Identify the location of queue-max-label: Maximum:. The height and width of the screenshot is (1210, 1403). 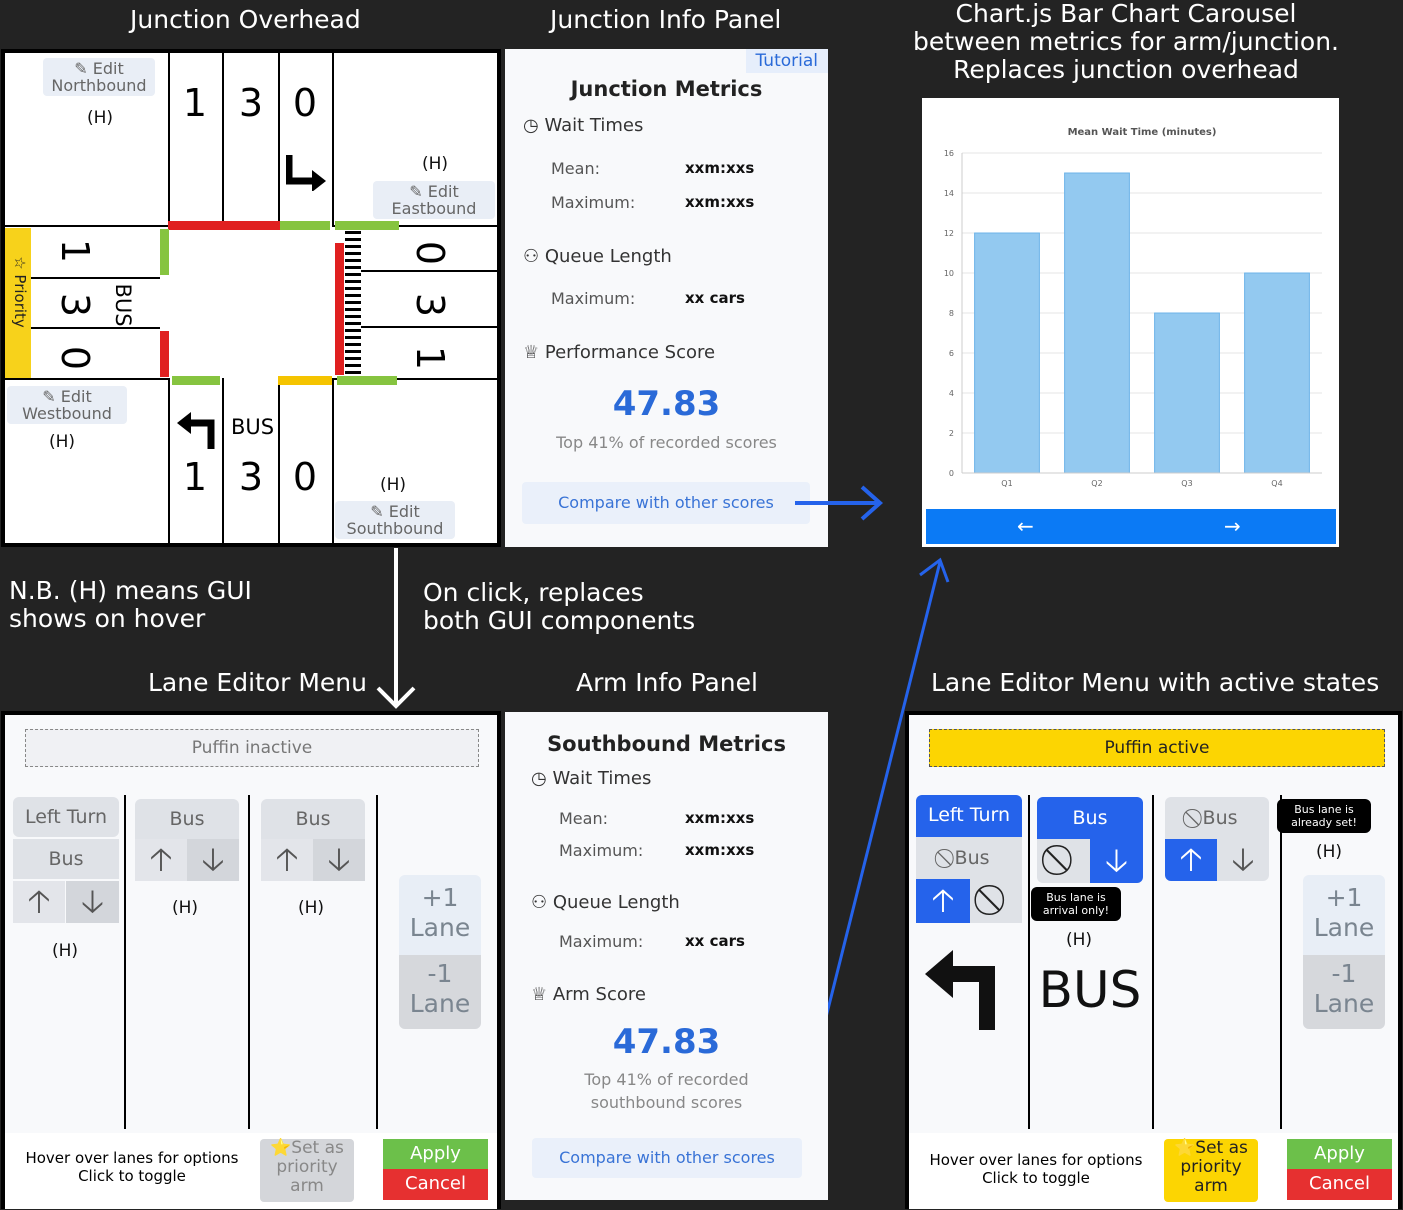
(601, 941).